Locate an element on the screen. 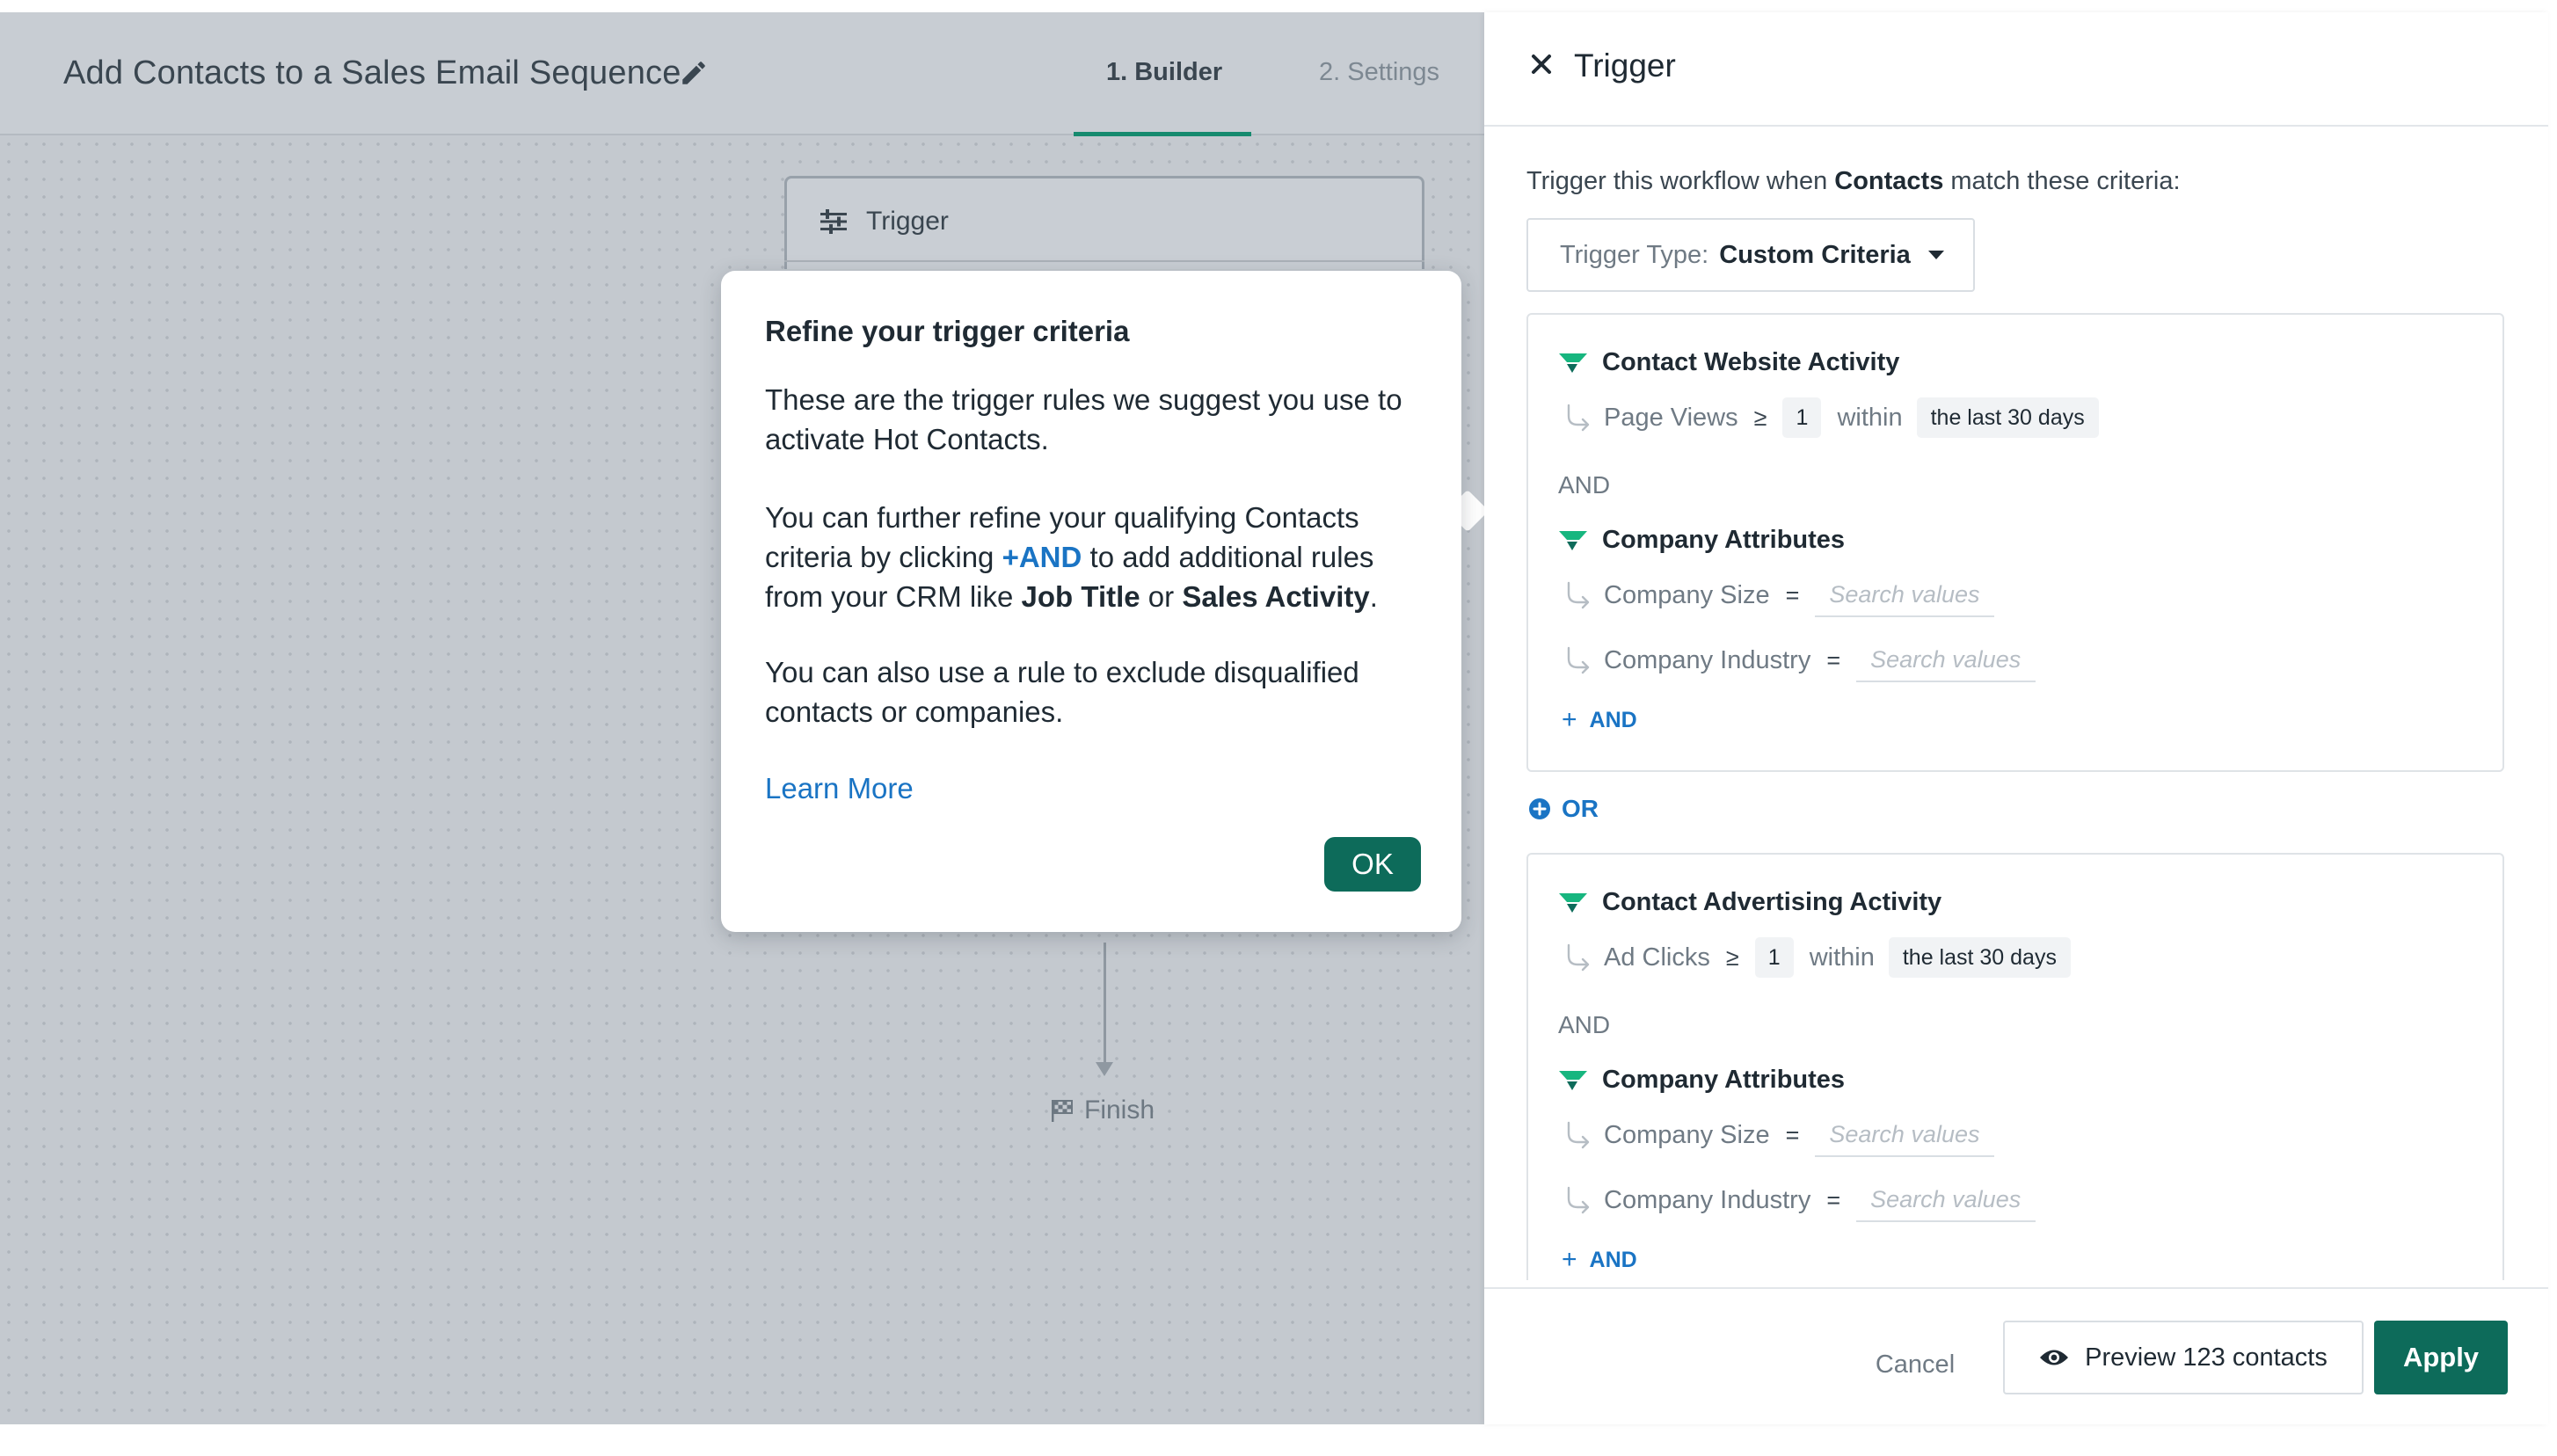 Image resolution: width=2557 pixels, height=1456 pixels. section-header: Company Attributes is located at coordinates (1702, 540).